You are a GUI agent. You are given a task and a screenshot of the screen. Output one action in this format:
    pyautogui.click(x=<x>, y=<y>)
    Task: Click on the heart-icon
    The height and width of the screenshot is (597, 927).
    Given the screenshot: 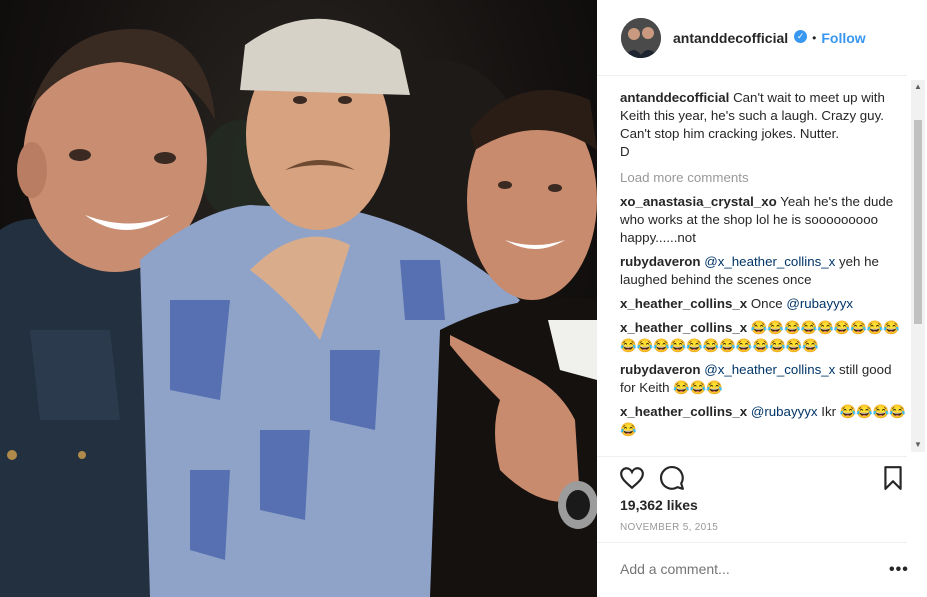 What is the action you would take?
    pyautogui.click(x=632, y=478)
    